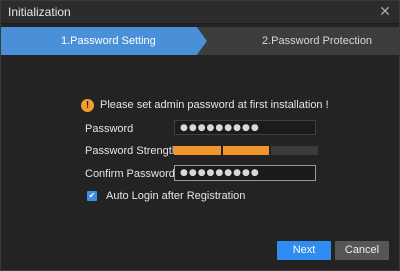 The width and height of the screenshot is (400, 271). What do you see at coordinates (87, 105) in the screenshot?
I see `warning-icon: !` at bounding box center [87, 105].